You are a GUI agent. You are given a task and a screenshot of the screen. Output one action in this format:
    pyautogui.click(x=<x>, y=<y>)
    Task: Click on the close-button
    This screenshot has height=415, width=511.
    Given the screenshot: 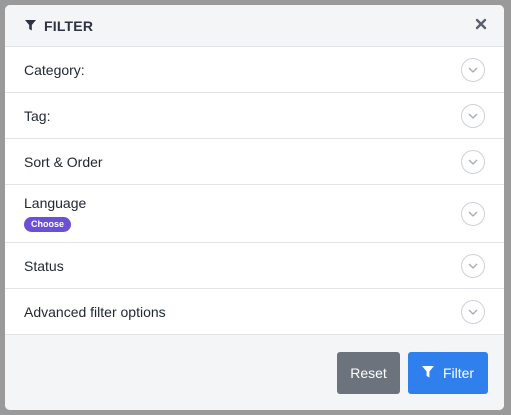 What is the action you would take?
    pyautogui.click(x=481, y=26)
    